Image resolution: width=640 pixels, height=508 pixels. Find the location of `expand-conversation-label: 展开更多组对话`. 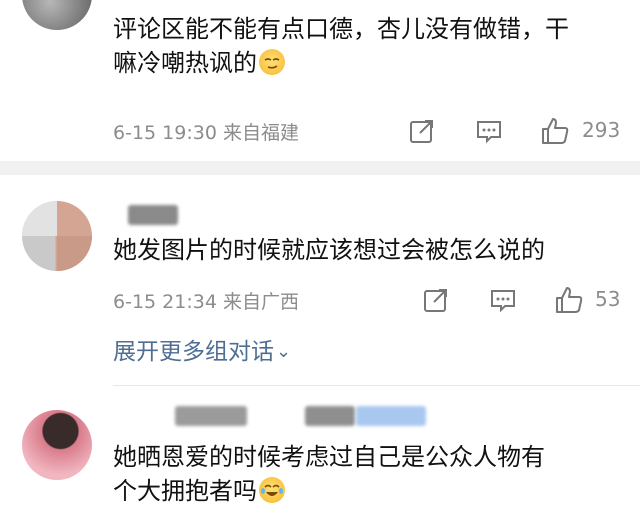

expand-conversation-label: 展开更多组对话 is located at coordinates (193, 352).